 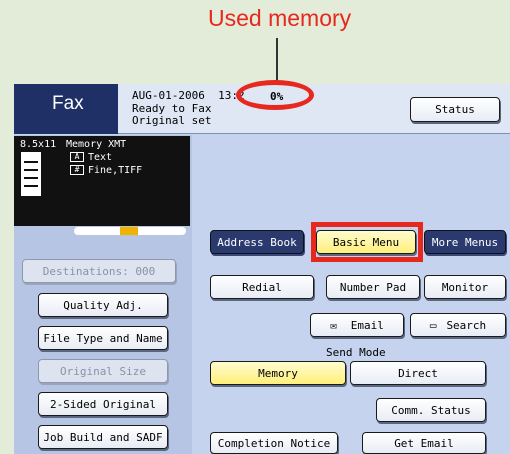 What do you see at coordinates (418, 373) in the screenshot?
I see `direct-mode-button: Direct` at bounding box center [418, 373].